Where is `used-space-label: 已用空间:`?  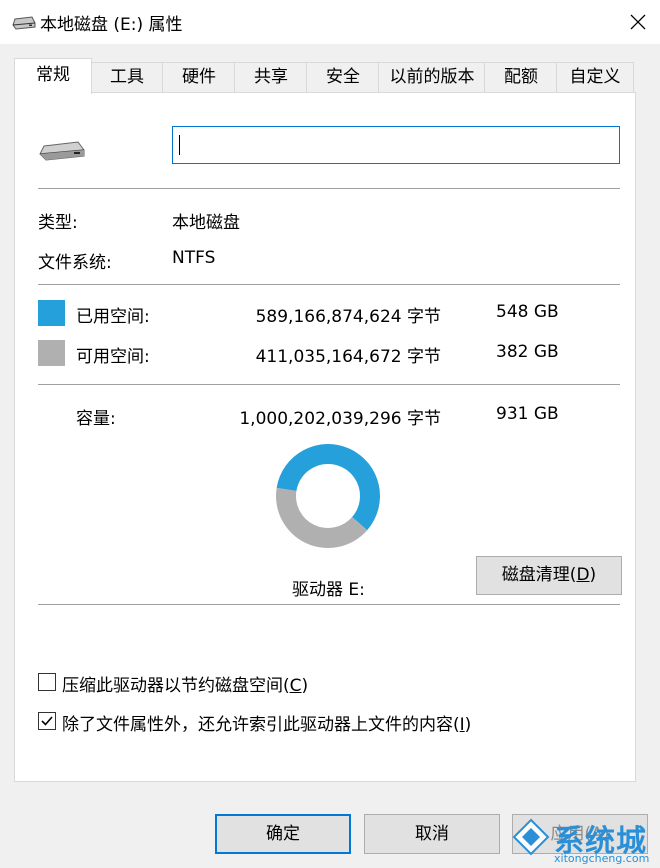
used-space-label: 已用空间: is located at coordinates (113, 317).